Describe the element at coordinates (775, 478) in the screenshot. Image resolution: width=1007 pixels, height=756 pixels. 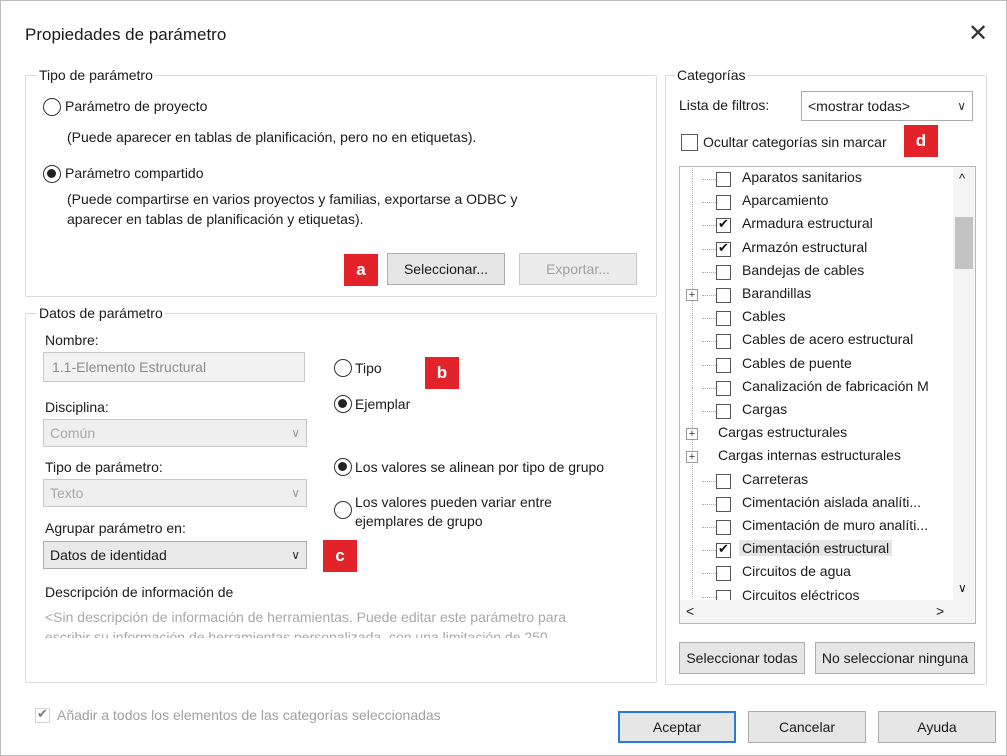
I see `category-label: Carreteras` at that location.